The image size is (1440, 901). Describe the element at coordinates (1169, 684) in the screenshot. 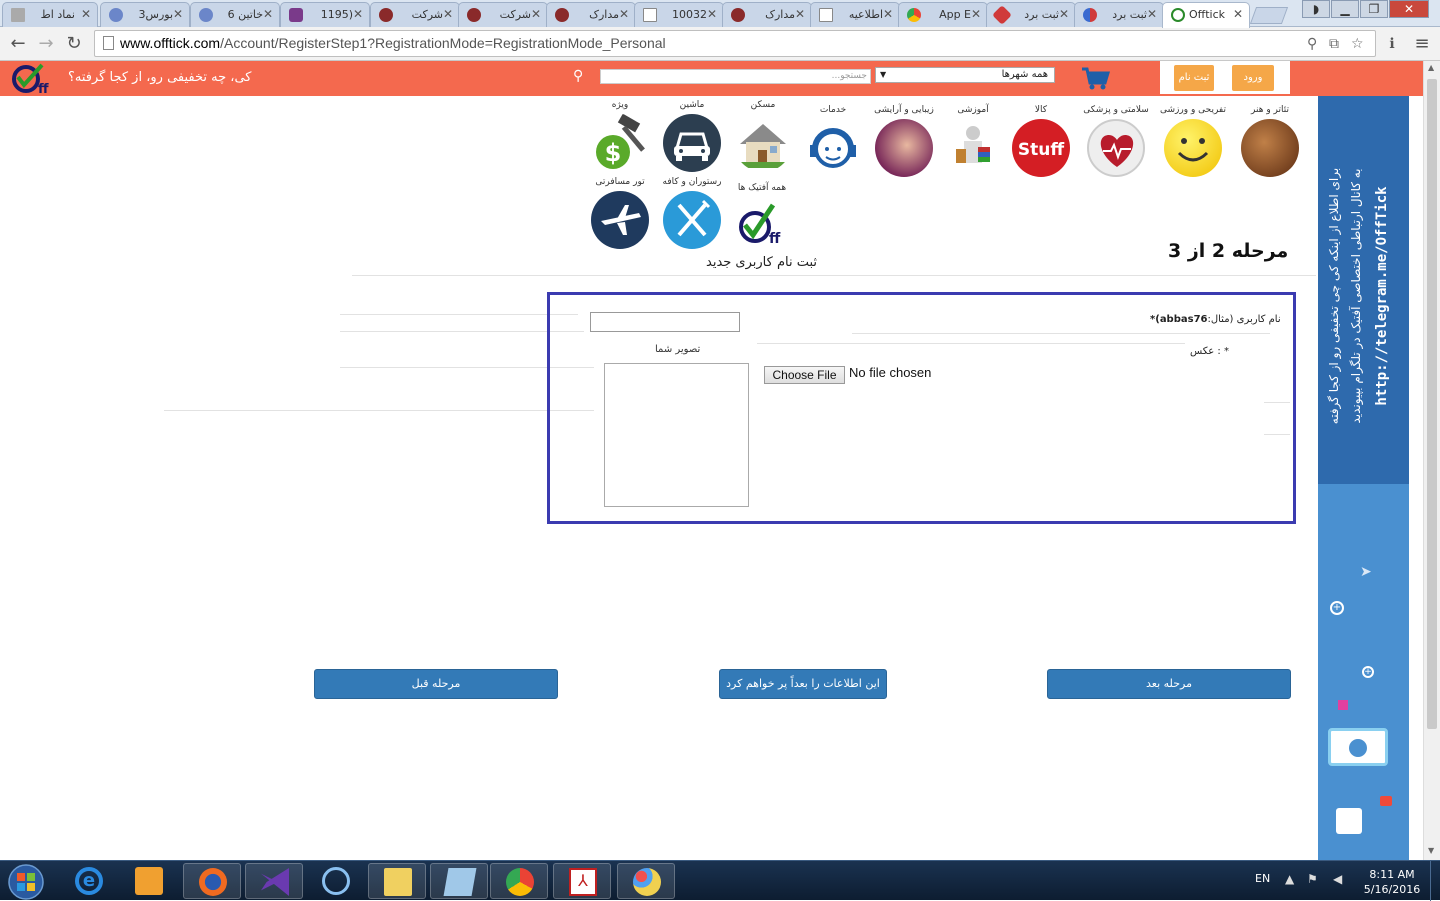

I see `next-step-button: مرحله بعد` at that location.